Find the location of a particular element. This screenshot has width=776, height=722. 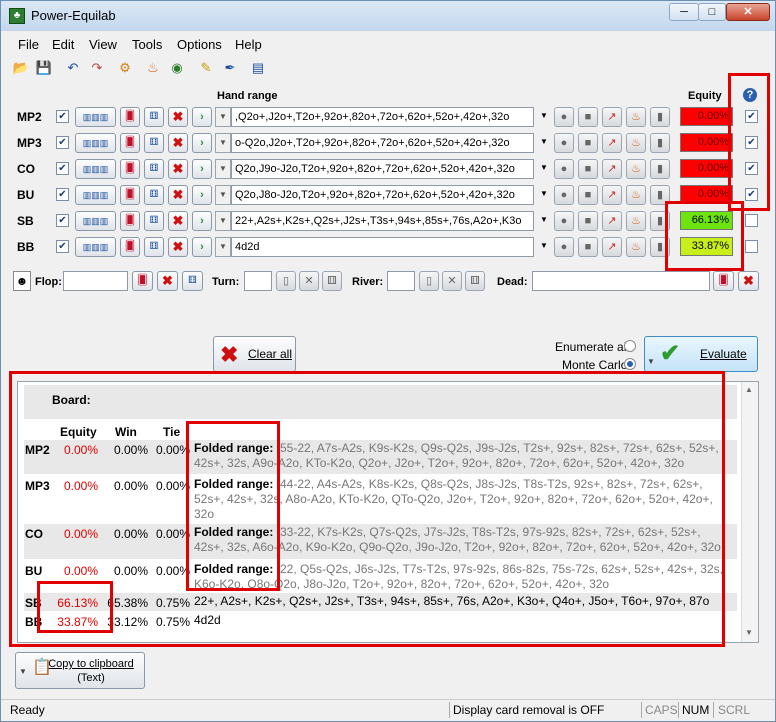

evaluate-button: ▼ ✔ Evaluate is located at coordinates (701, 354).